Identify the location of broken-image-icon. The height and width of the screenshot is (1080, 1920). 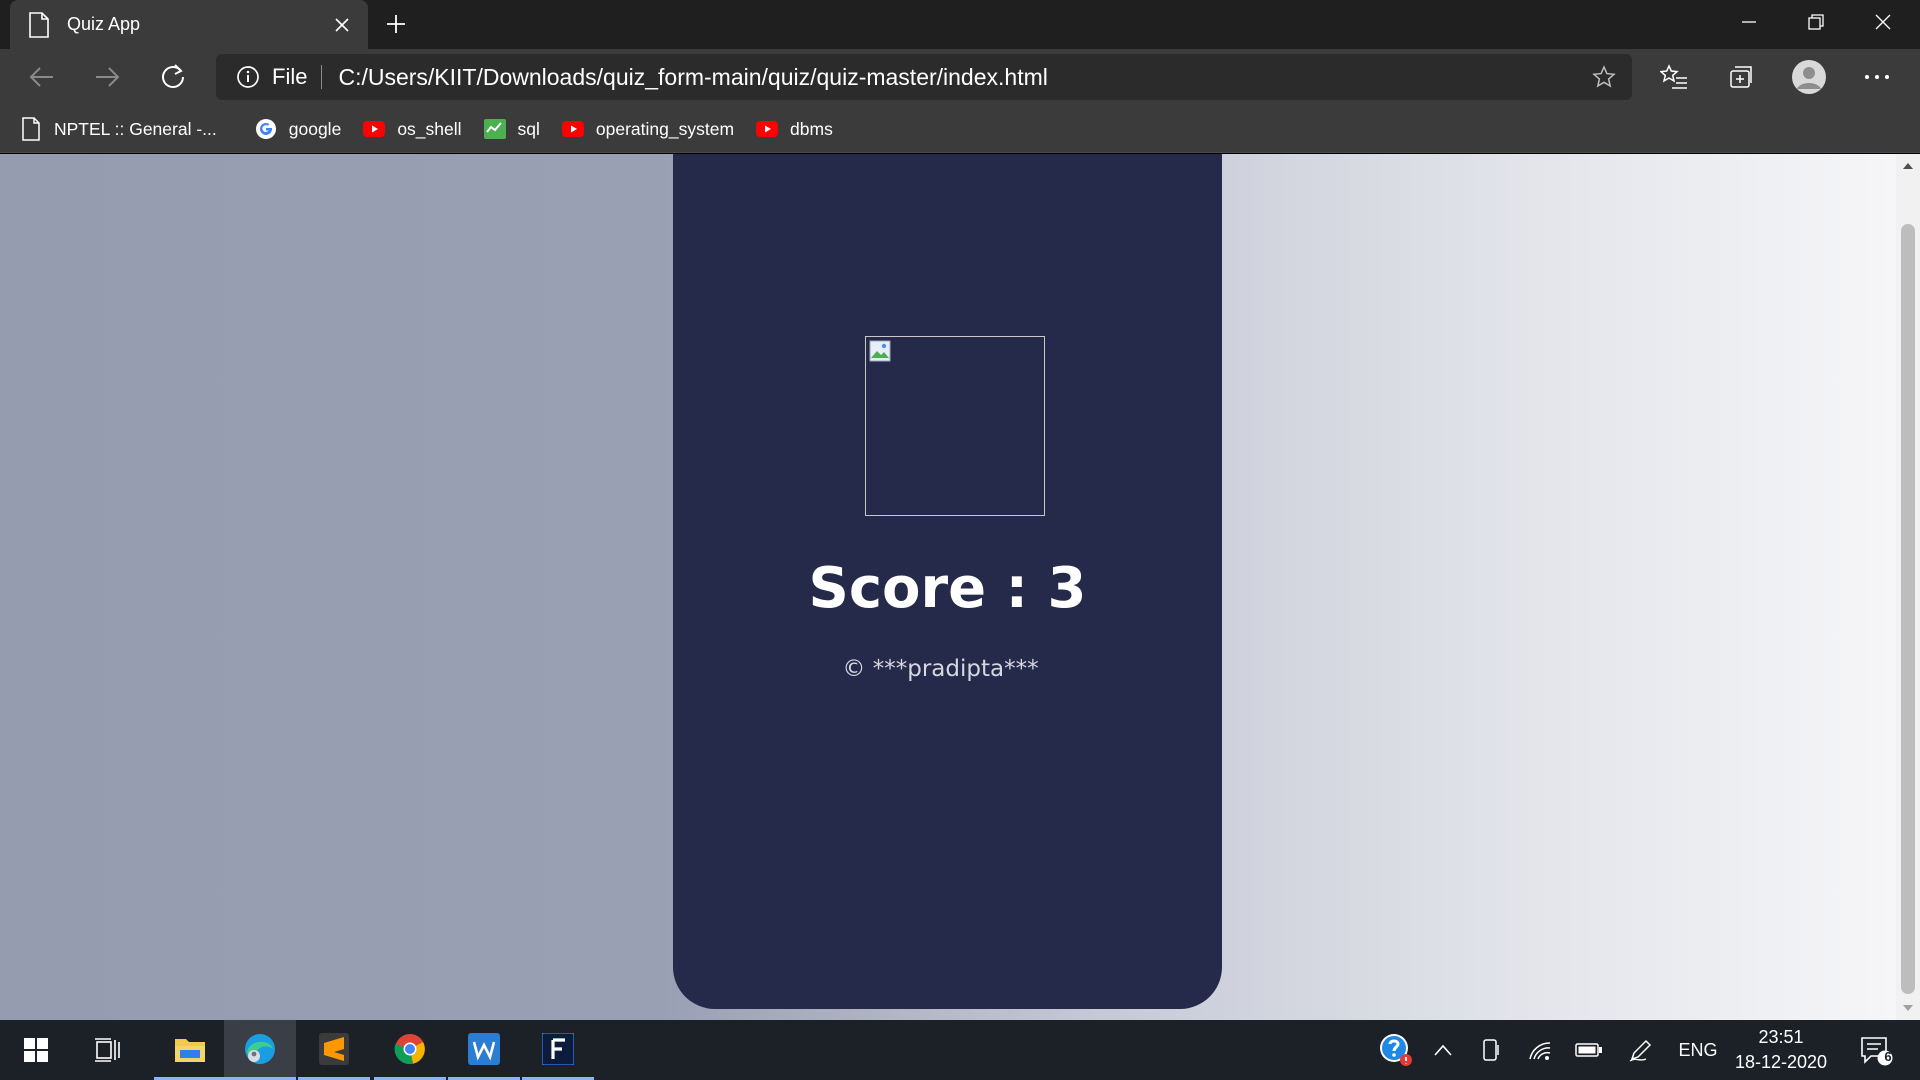
(880, 351).